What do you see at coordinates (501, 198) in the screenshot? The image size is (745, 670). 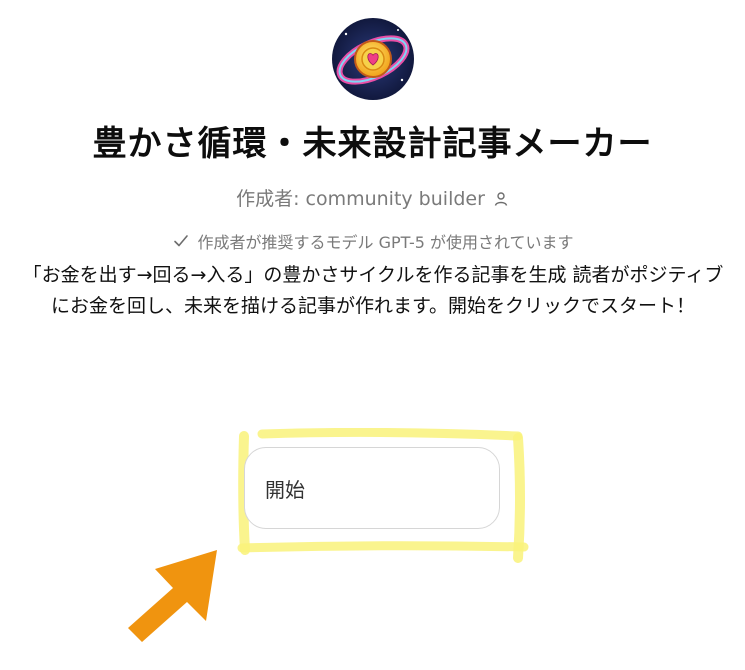 I see `person-icon` at bounding box center [501, 198].